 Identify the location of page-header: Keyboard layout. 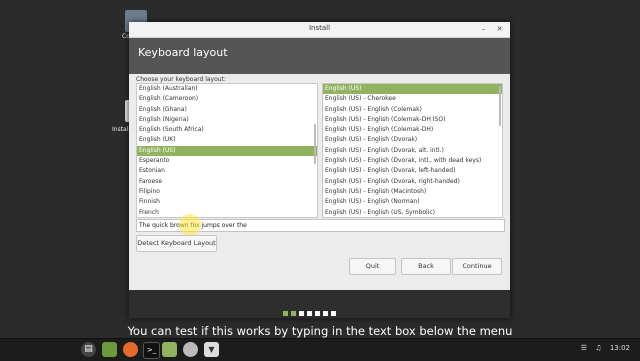
(319, 56).